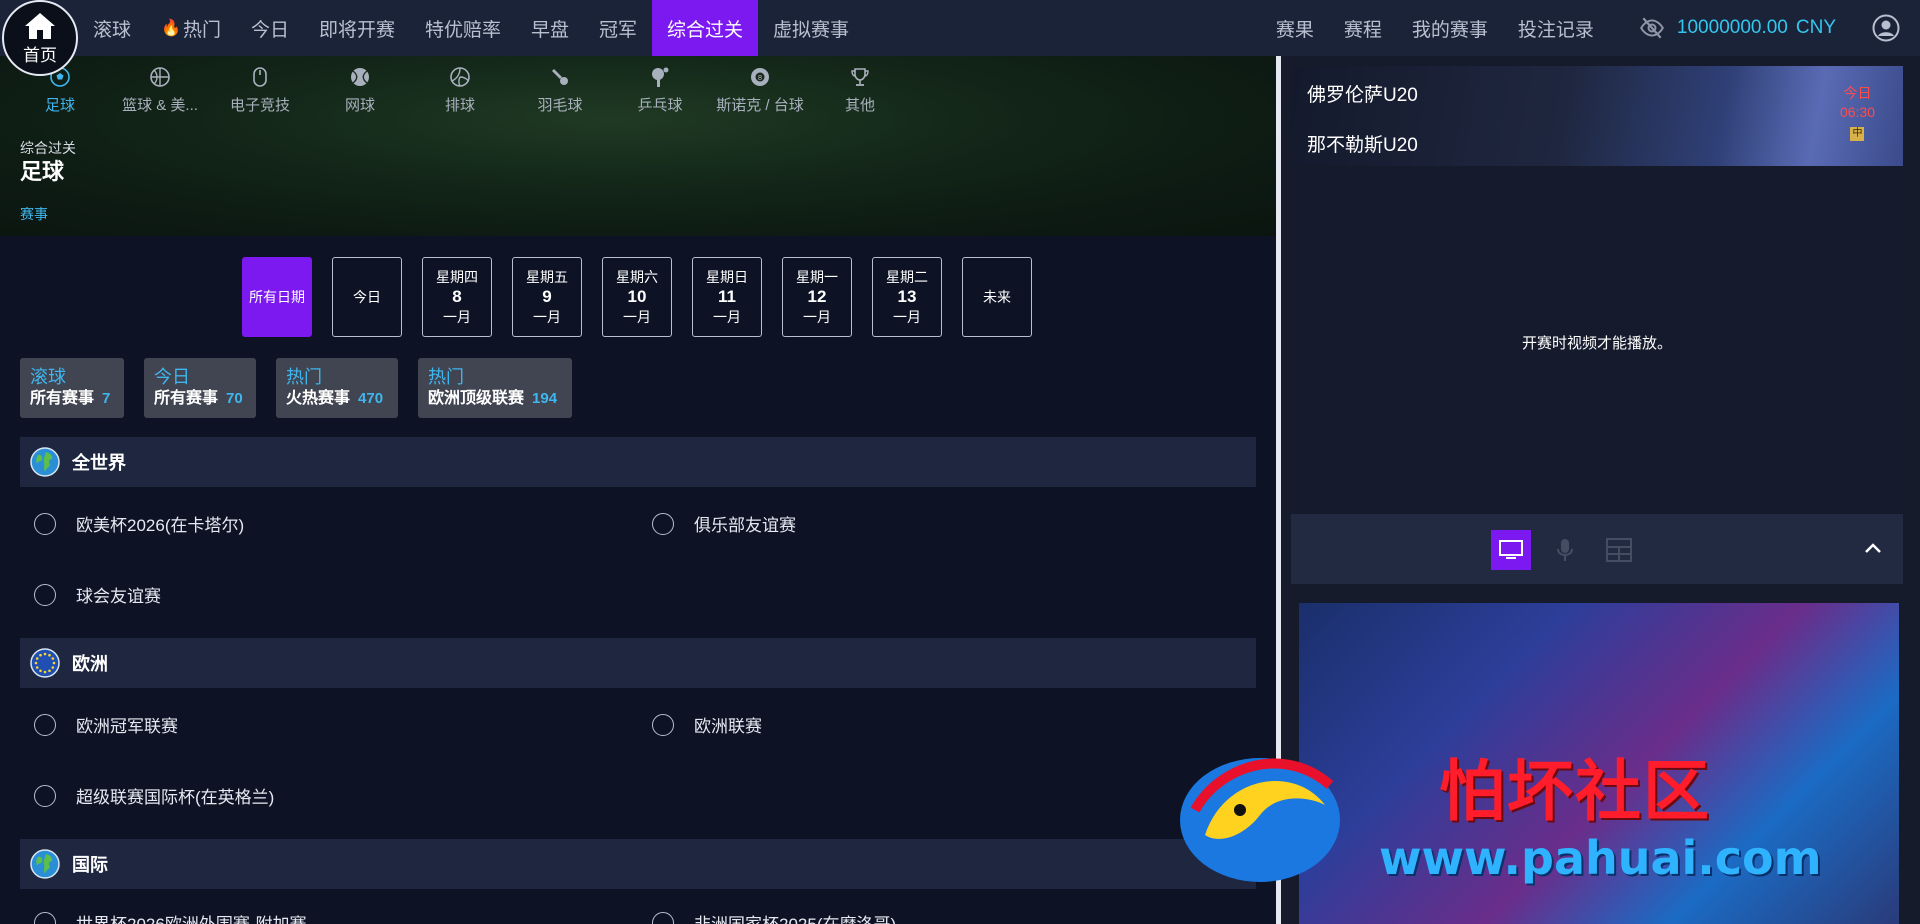 This screenshot has width=1920, height=924. What do you see at coordinates (638, 462) in the screenshot?
I see `region-header-world: 全世界` at bounding box center [638, 462].